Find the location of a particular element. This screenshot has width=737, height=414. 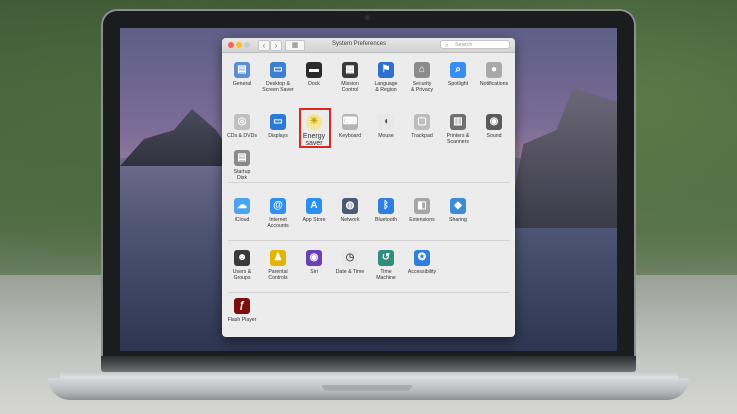

pane-label: Internet Accounts is located at coordinates (278, 223).